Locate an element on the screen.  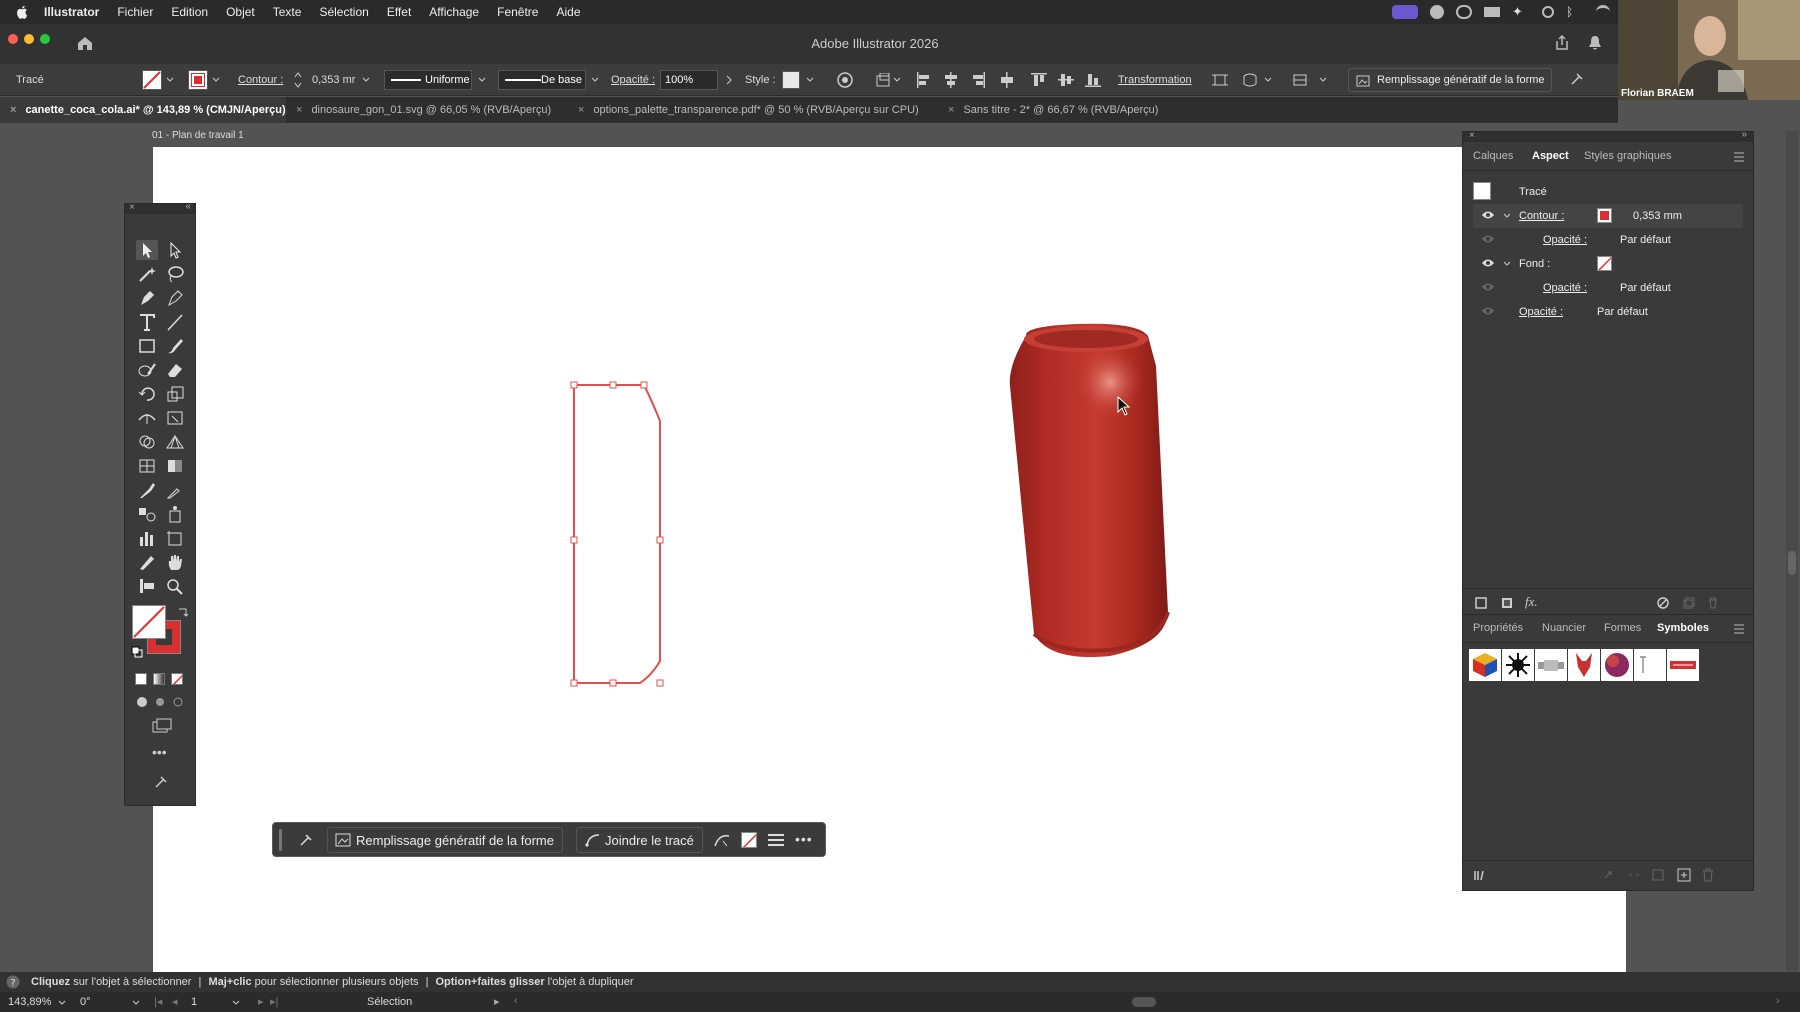
draw-behind-icon is located at coordinates (160, 702).